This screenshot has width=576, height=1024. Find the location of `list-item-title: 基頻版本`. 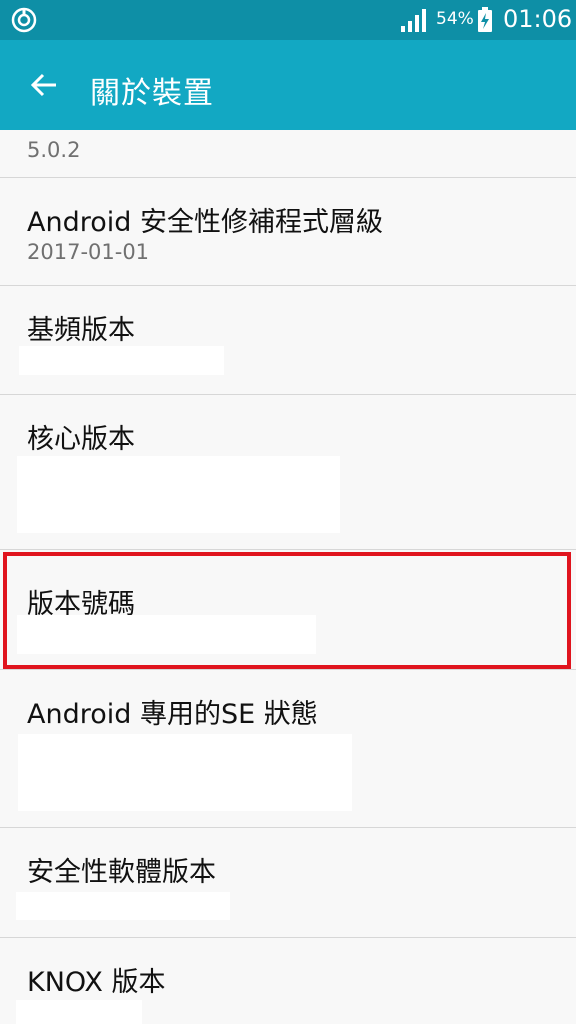

list-item-title: 基頻版本 is located at coordinates (81, 330).